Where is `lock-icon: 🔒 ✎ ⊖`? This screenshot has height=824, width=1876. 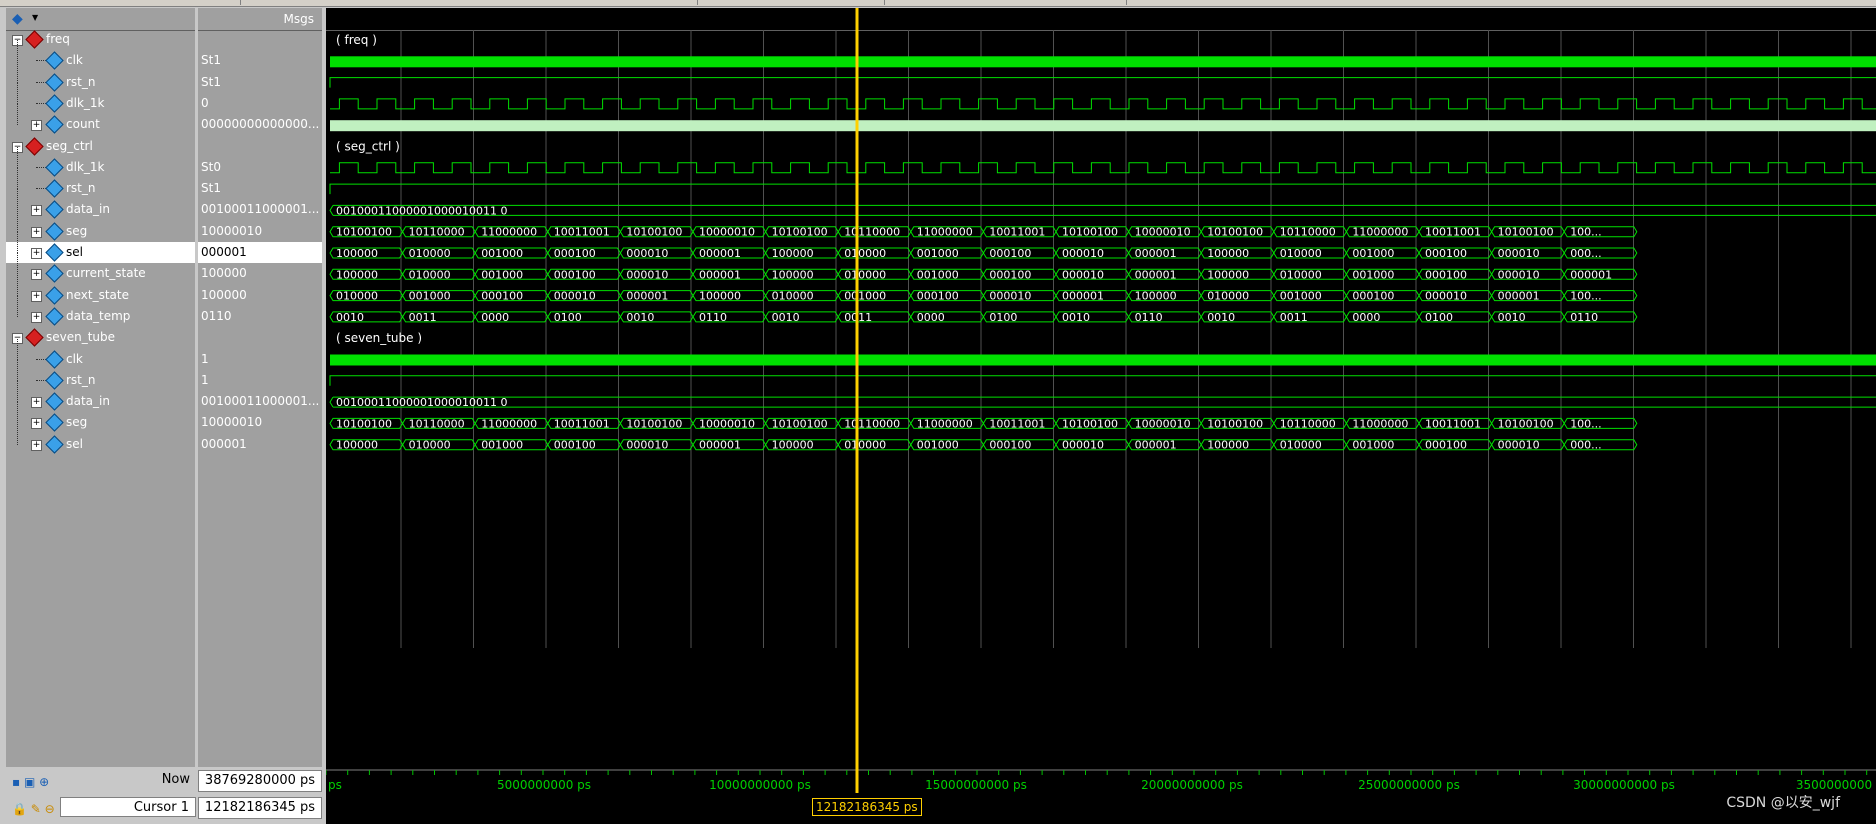 lock-icon: 🔒 ✎ ⊖ is located at coordinates (33, 809).